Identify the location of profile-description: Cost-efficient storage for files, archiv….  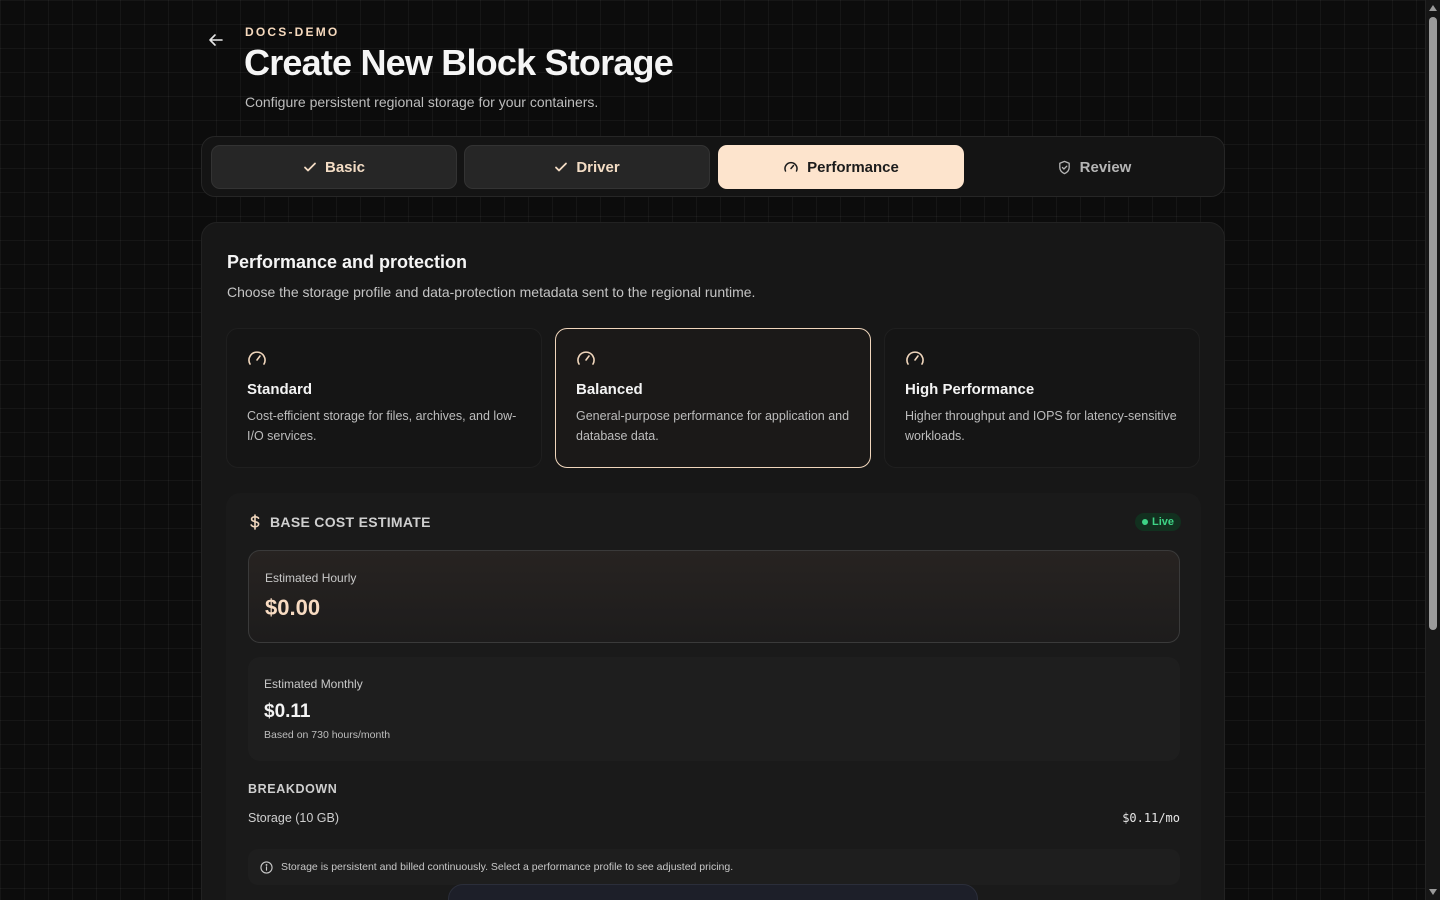
(382, 426).